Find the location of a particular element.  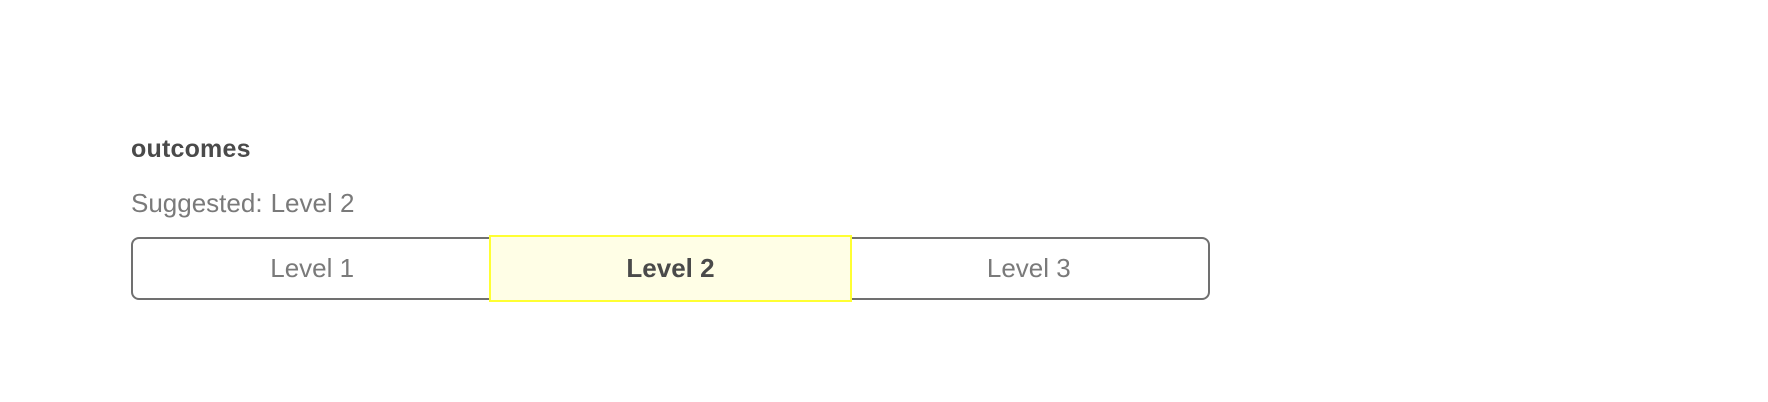

level-segmented-control: Level 1 Level 2 Level 3 is located at coordinates (670, 268).